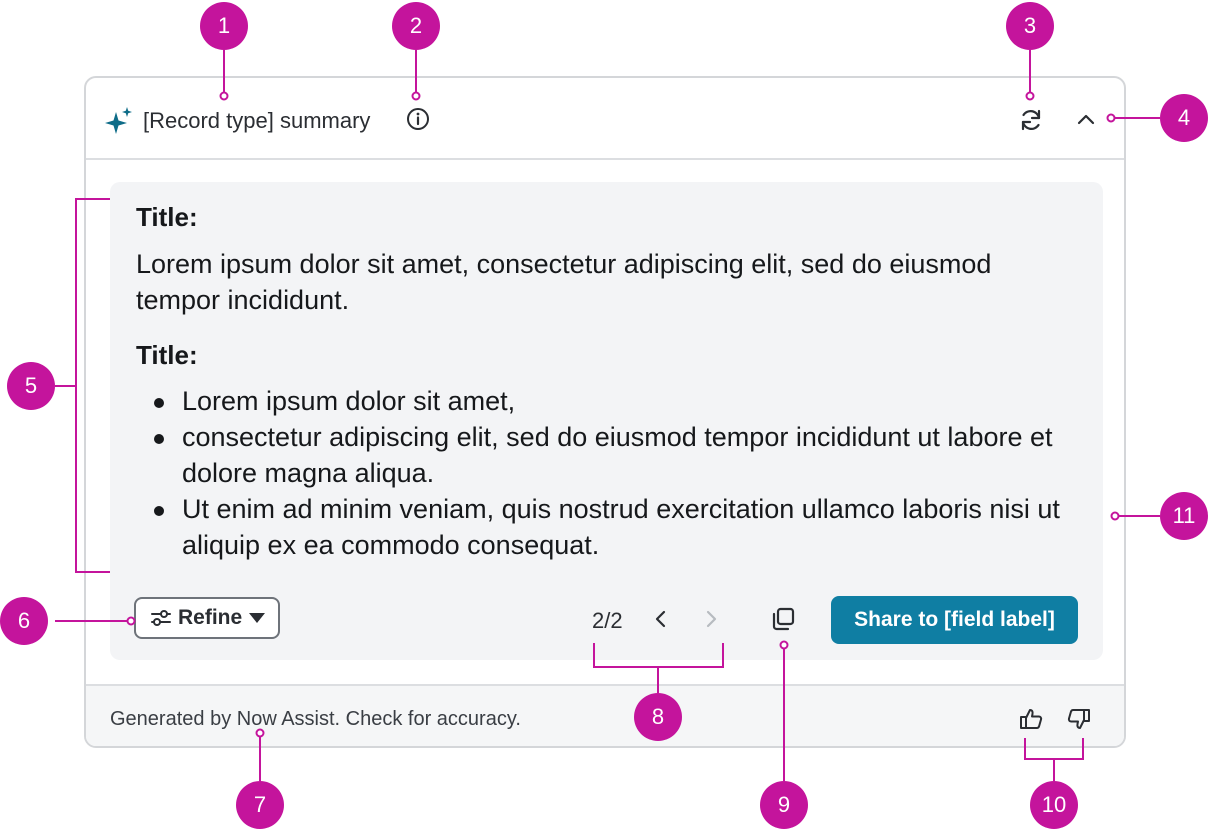 This screenshot has width=1208, height=830. I want to click on annotation-badge: 3, so click(1030, 26).